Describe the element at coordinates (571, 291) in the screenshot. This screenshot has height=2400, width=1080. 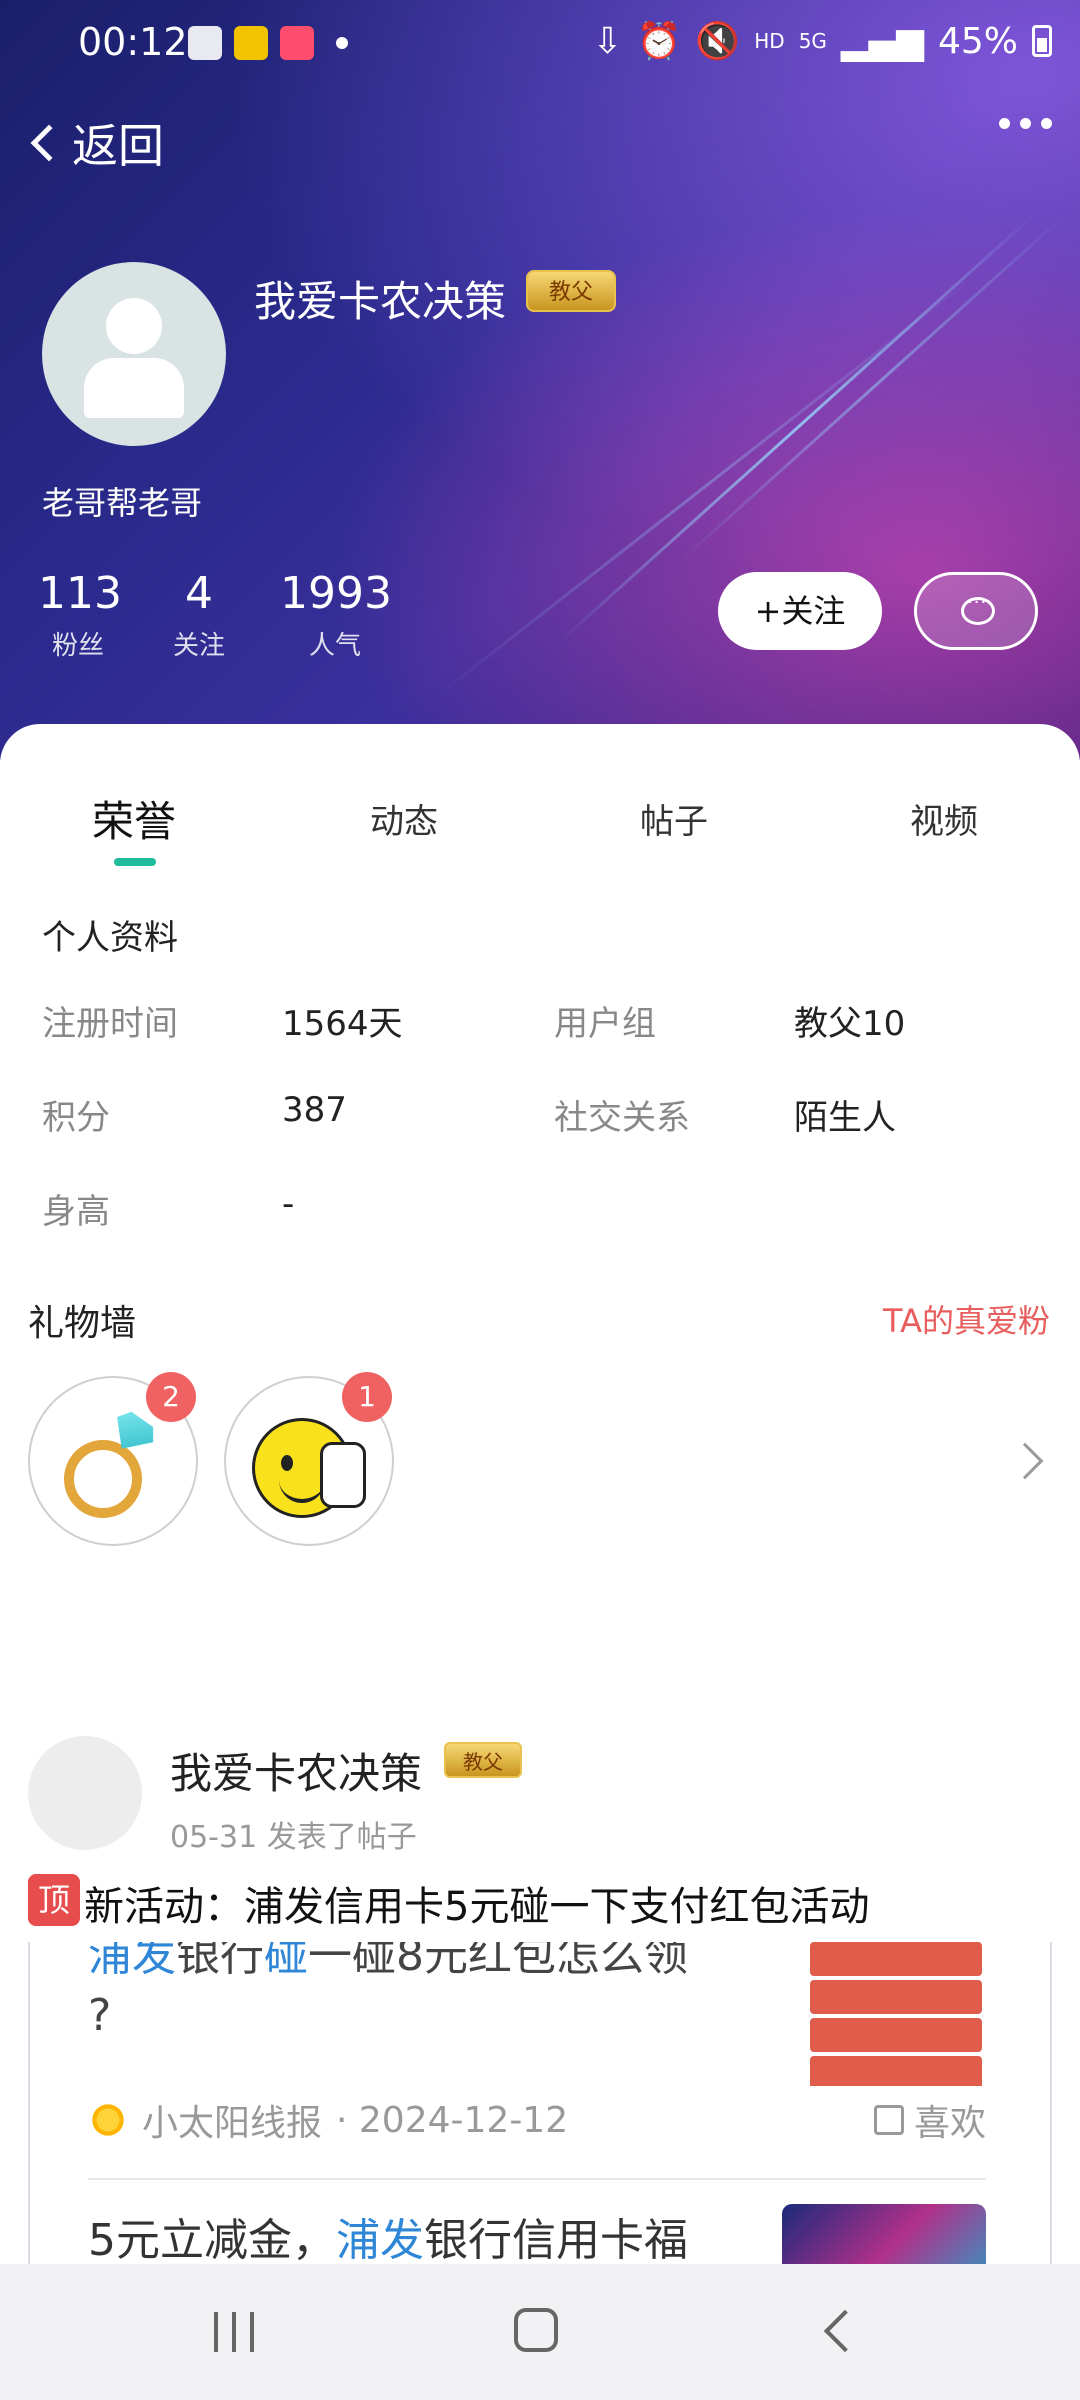
I see `rank-badge: 教父` at that location.